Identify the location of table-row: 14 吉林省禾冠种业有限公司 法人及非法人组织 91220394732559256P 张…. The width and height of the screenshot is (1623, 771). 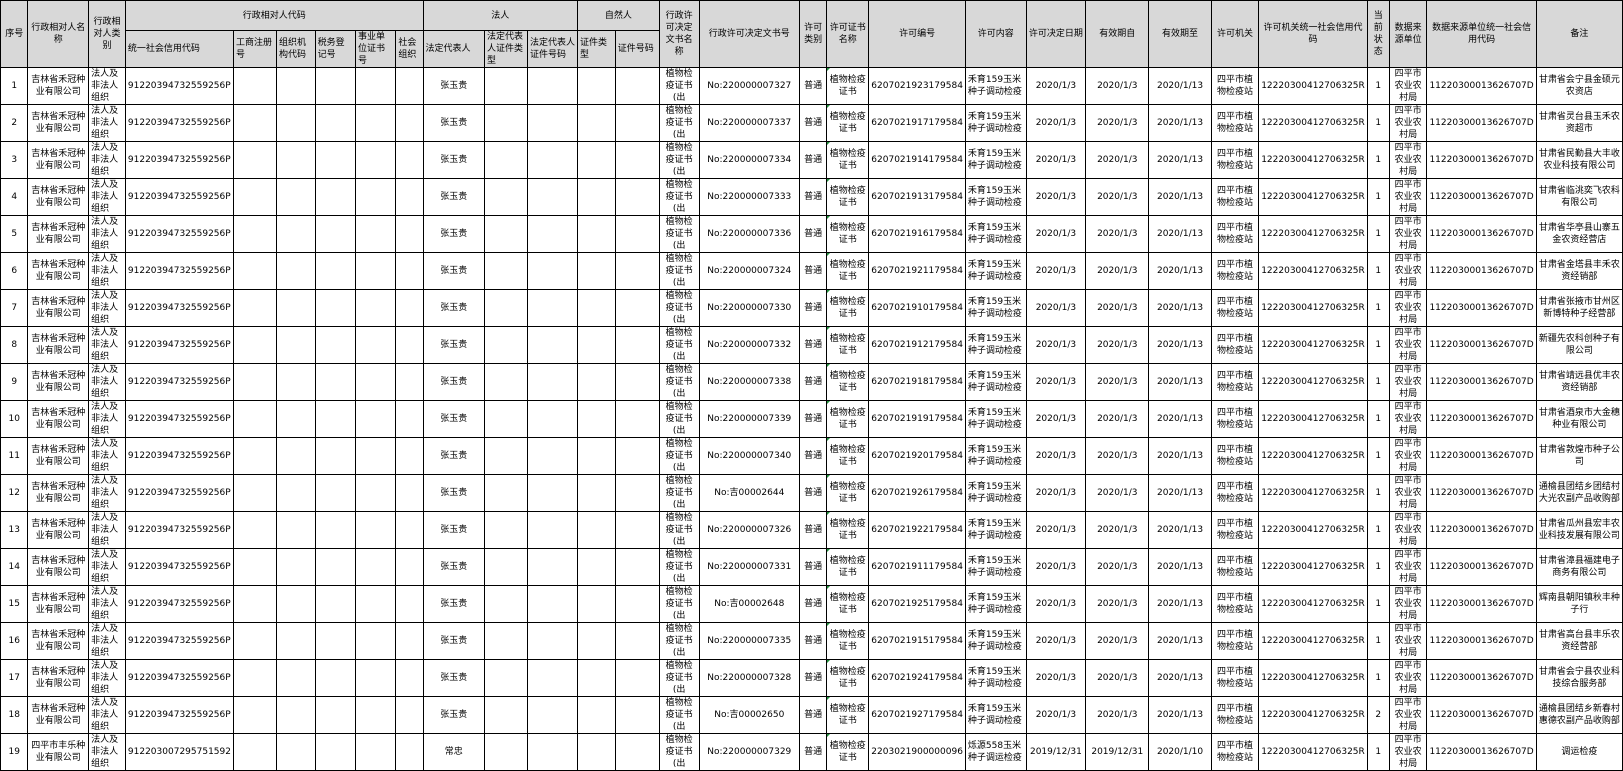
(811, 567).